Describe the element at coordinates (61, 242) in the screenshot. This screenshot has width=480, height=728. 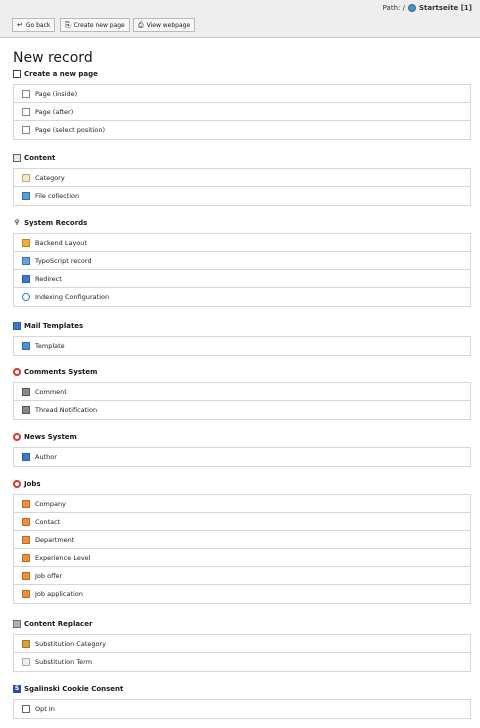
I see `list-item-label: Backend Layout` at that location.